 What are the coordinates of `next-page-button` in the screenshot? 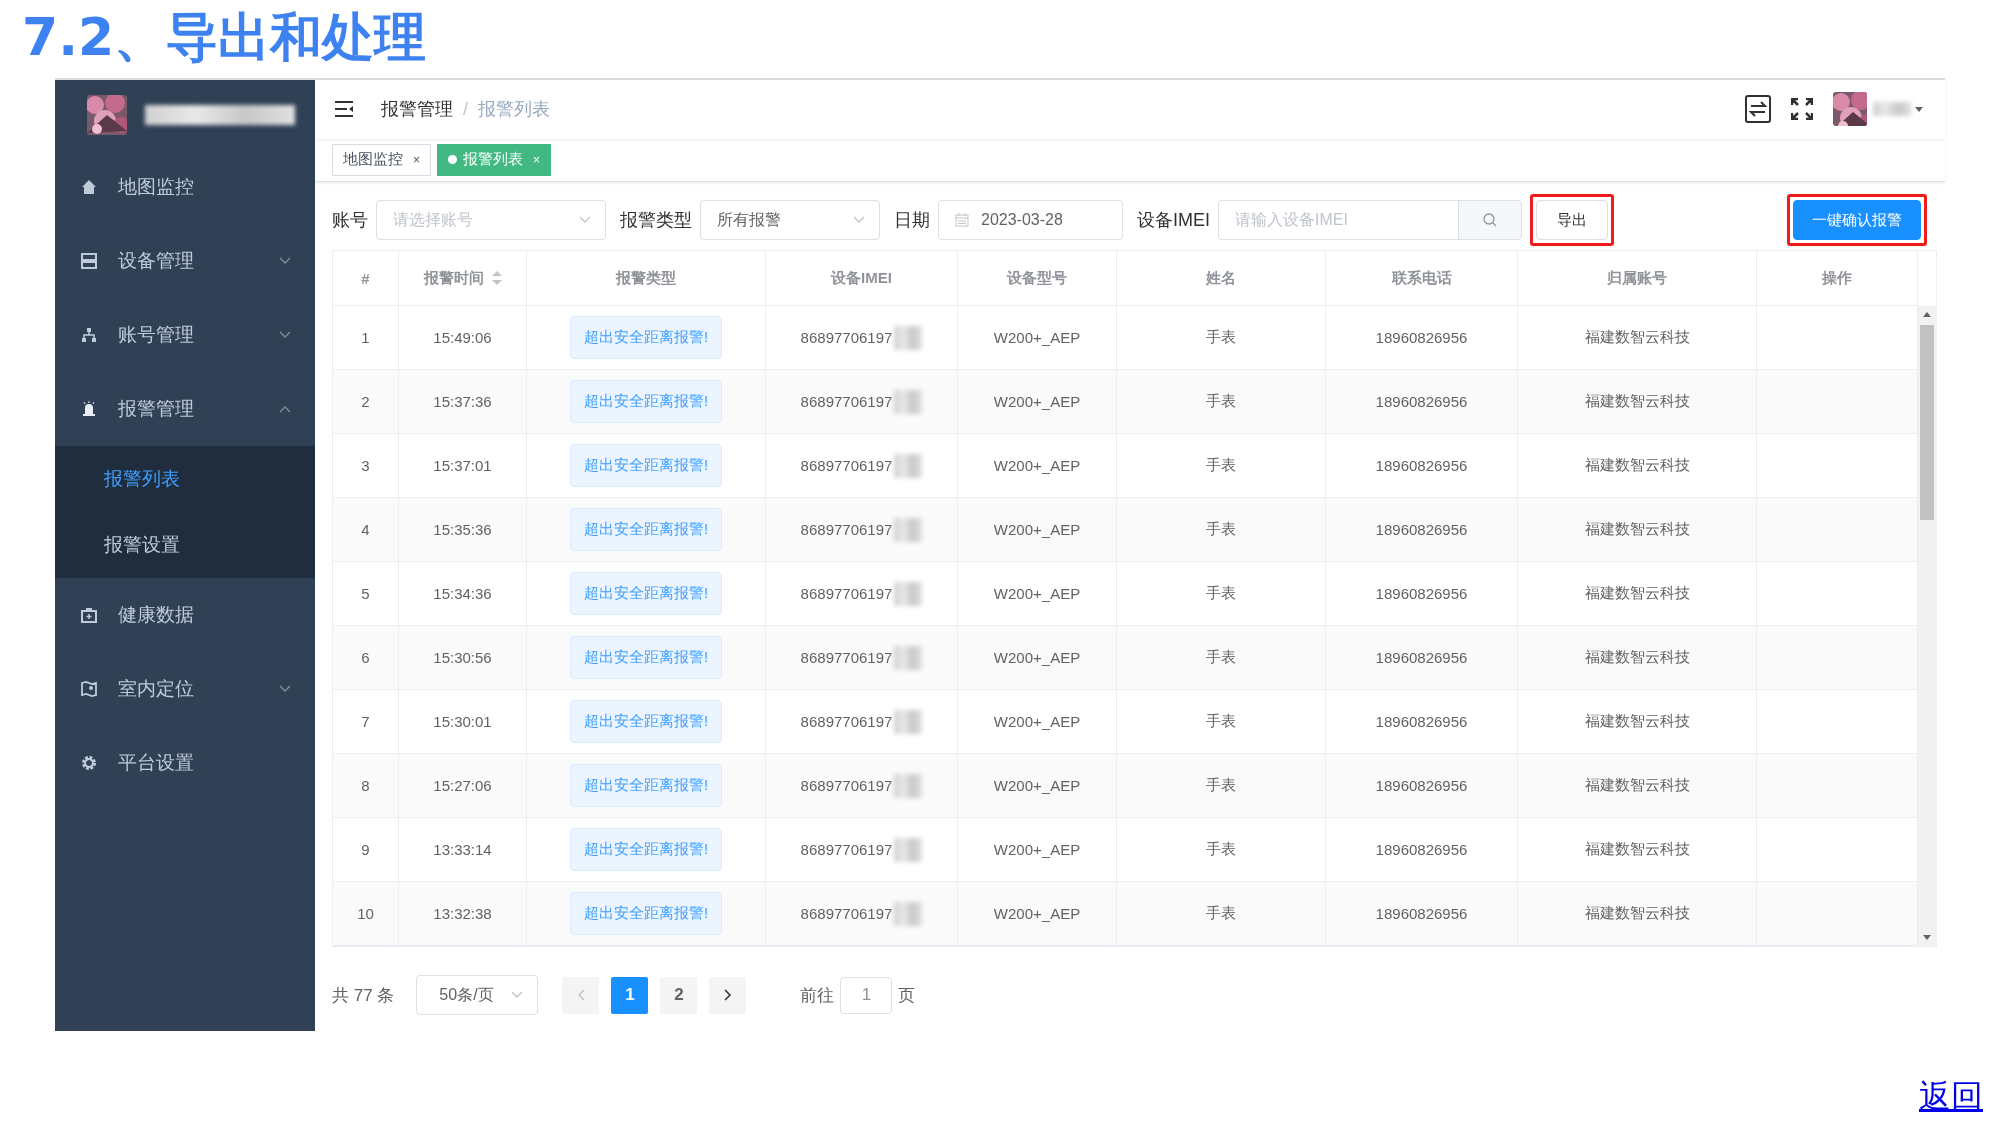 It's located at (728, 995).